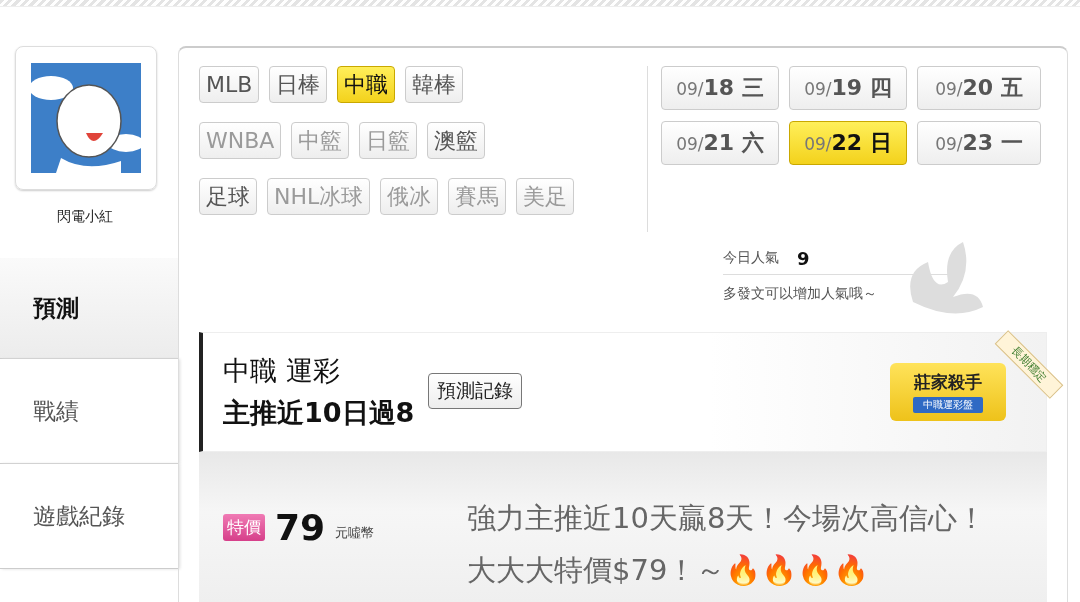 This screenshot has width=1080, height=602. Describe the element at coordinates (979, 88) in the screenshot. I see `date-tab: 09/20 五` at that location.